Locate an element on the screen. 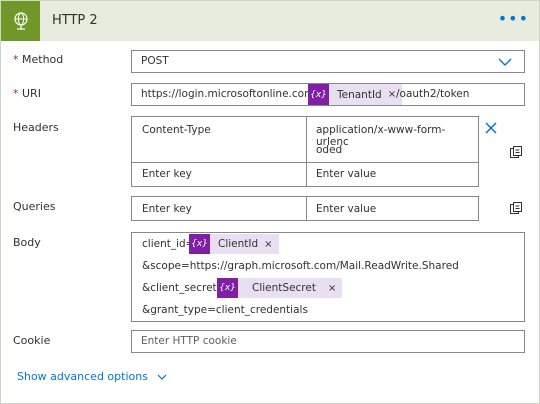 This screenshot has height=404, width=540. token-label: ClientSecret is located at coordinates (284, 288).